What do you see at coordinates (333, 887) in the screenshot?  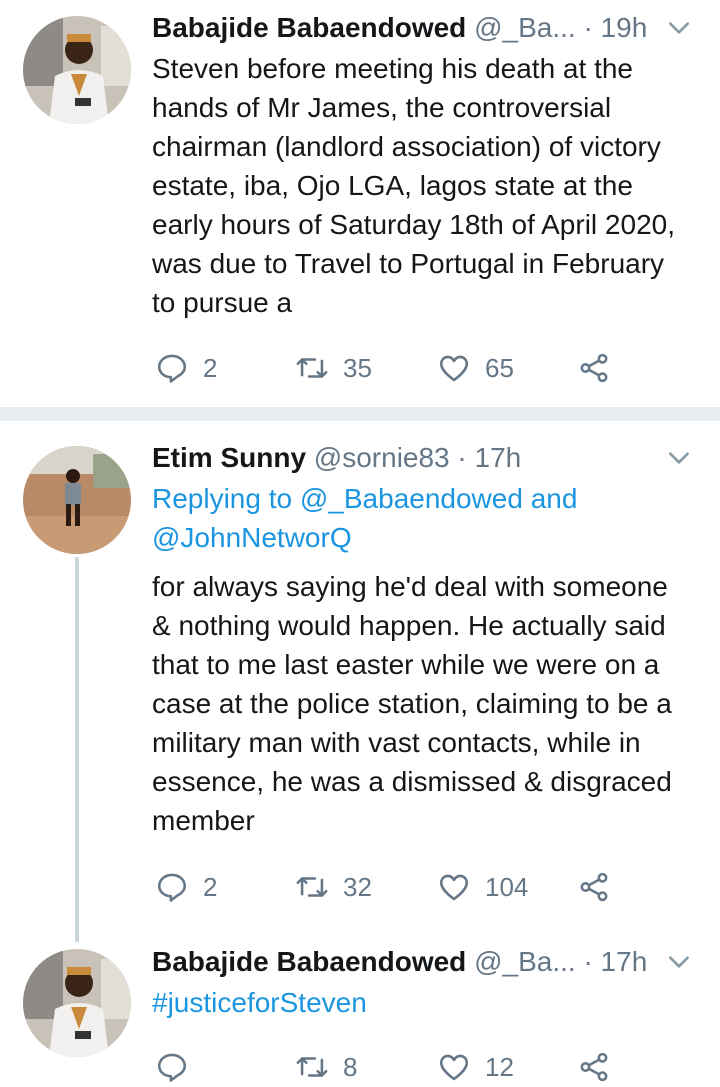 I see `retweet-button: 32` at bounding box center [333, 887].